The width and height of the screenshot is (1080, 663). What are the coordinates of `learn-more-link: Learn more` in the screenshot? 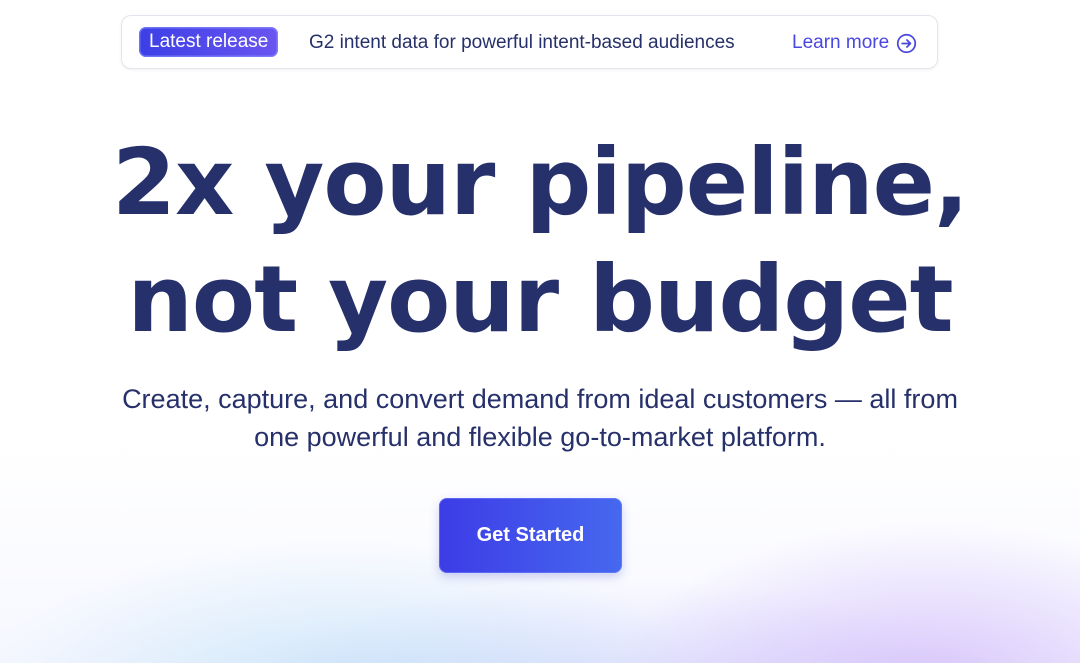 It's located at (854, 43).